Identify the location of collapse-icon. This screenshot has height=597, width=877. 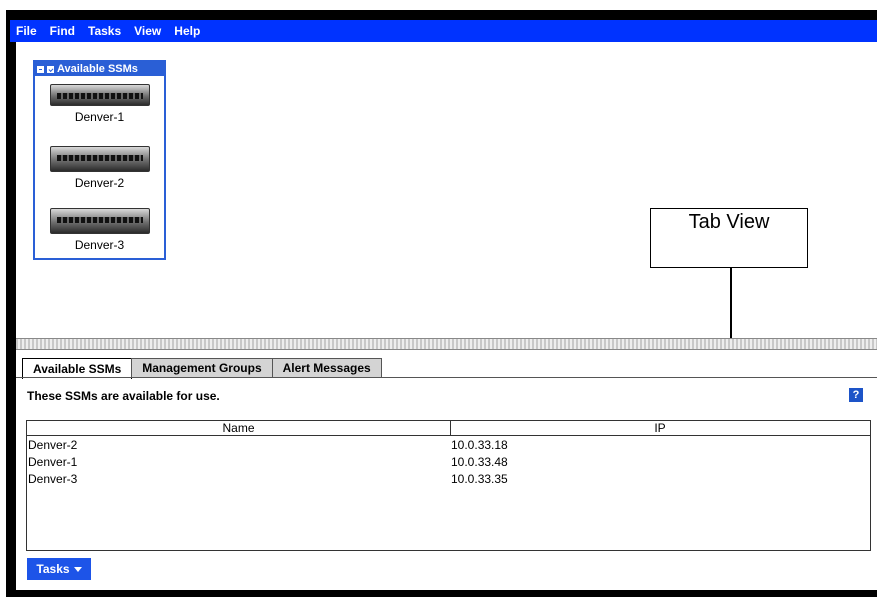
(40, 69).